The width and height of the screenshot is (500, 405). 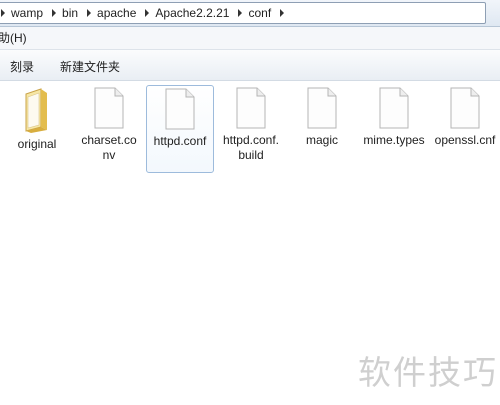 I want to click on file-item-httpd-conf: httpd.conf, so click(x=180, y=129).